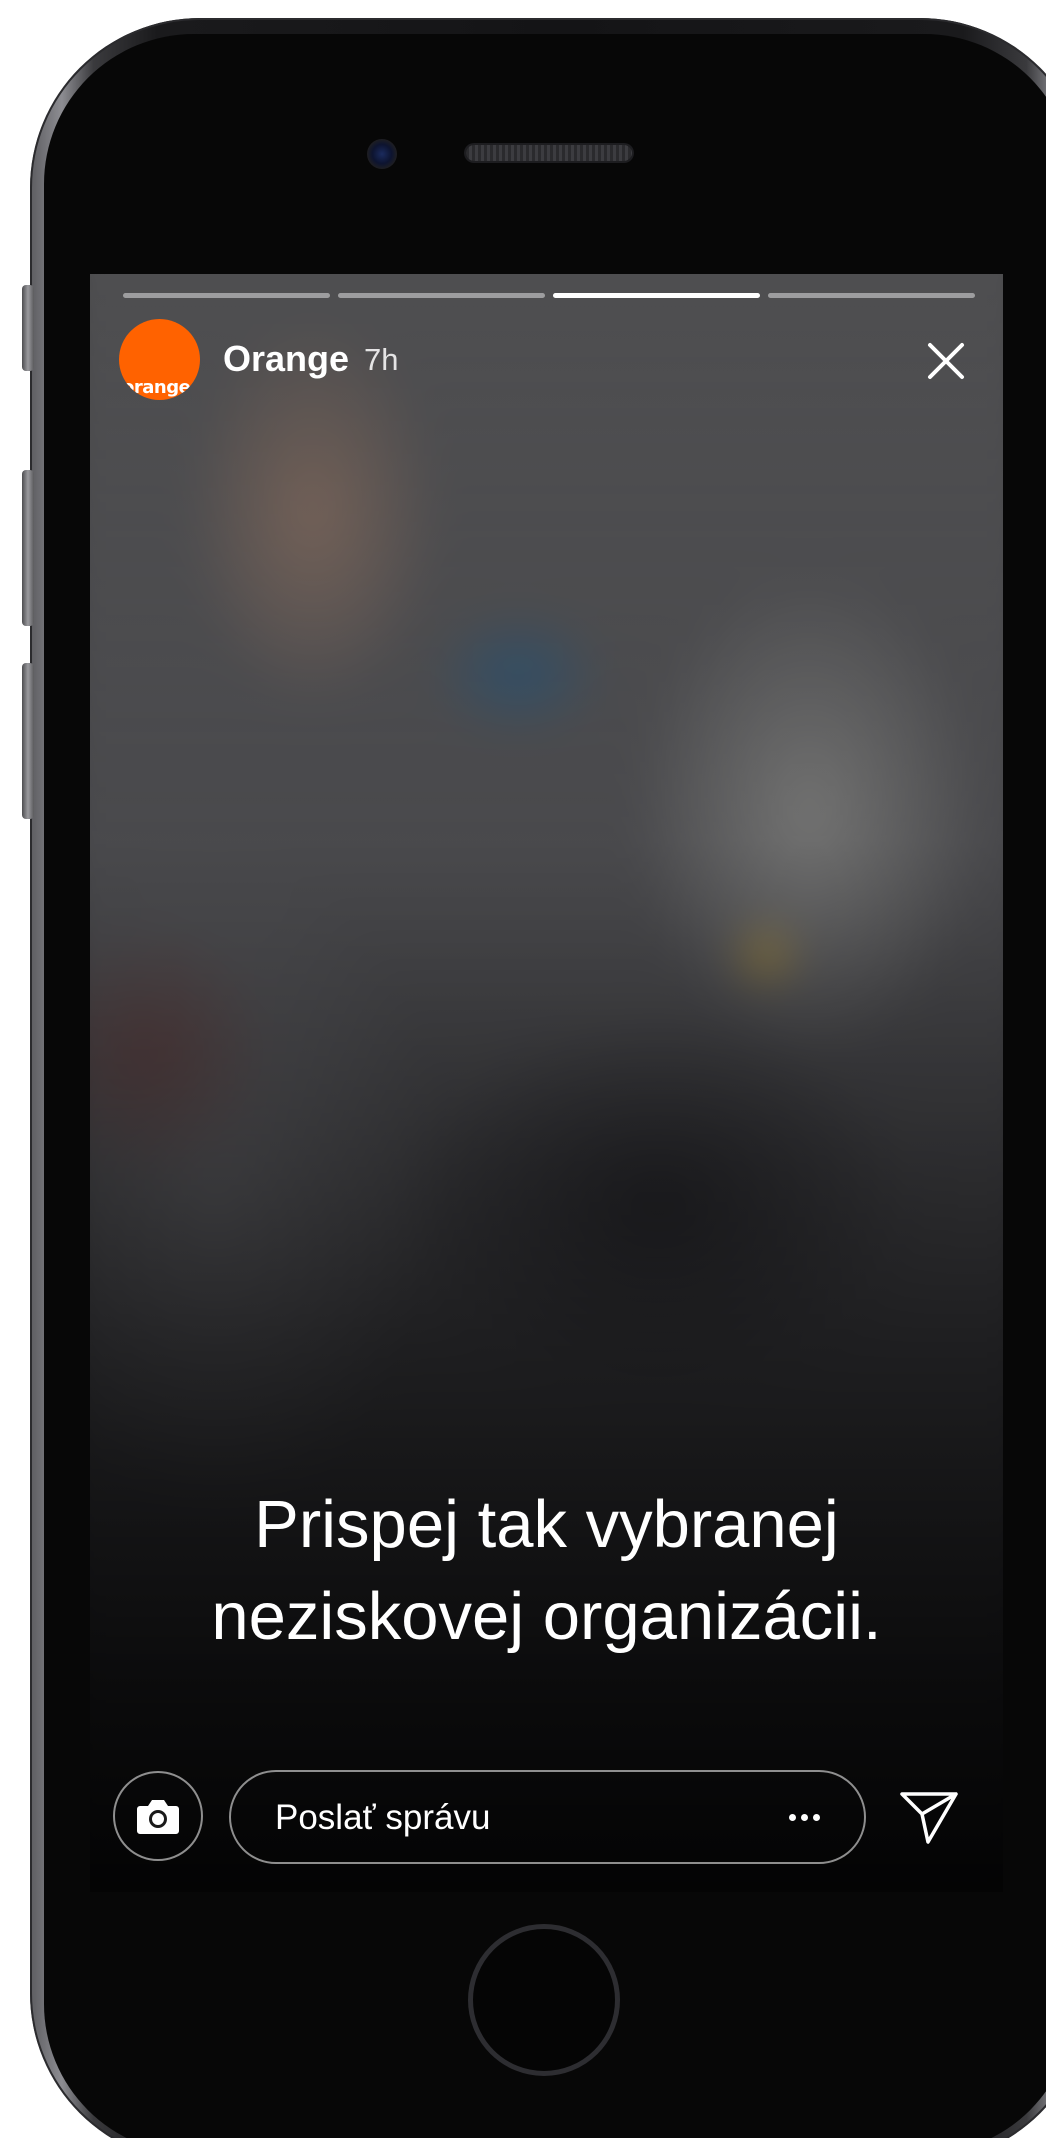 The image size is (1046, 2138). Describe the element at coordinates (159, 359) in the screenshot. I see `avatar: orange` at that location.